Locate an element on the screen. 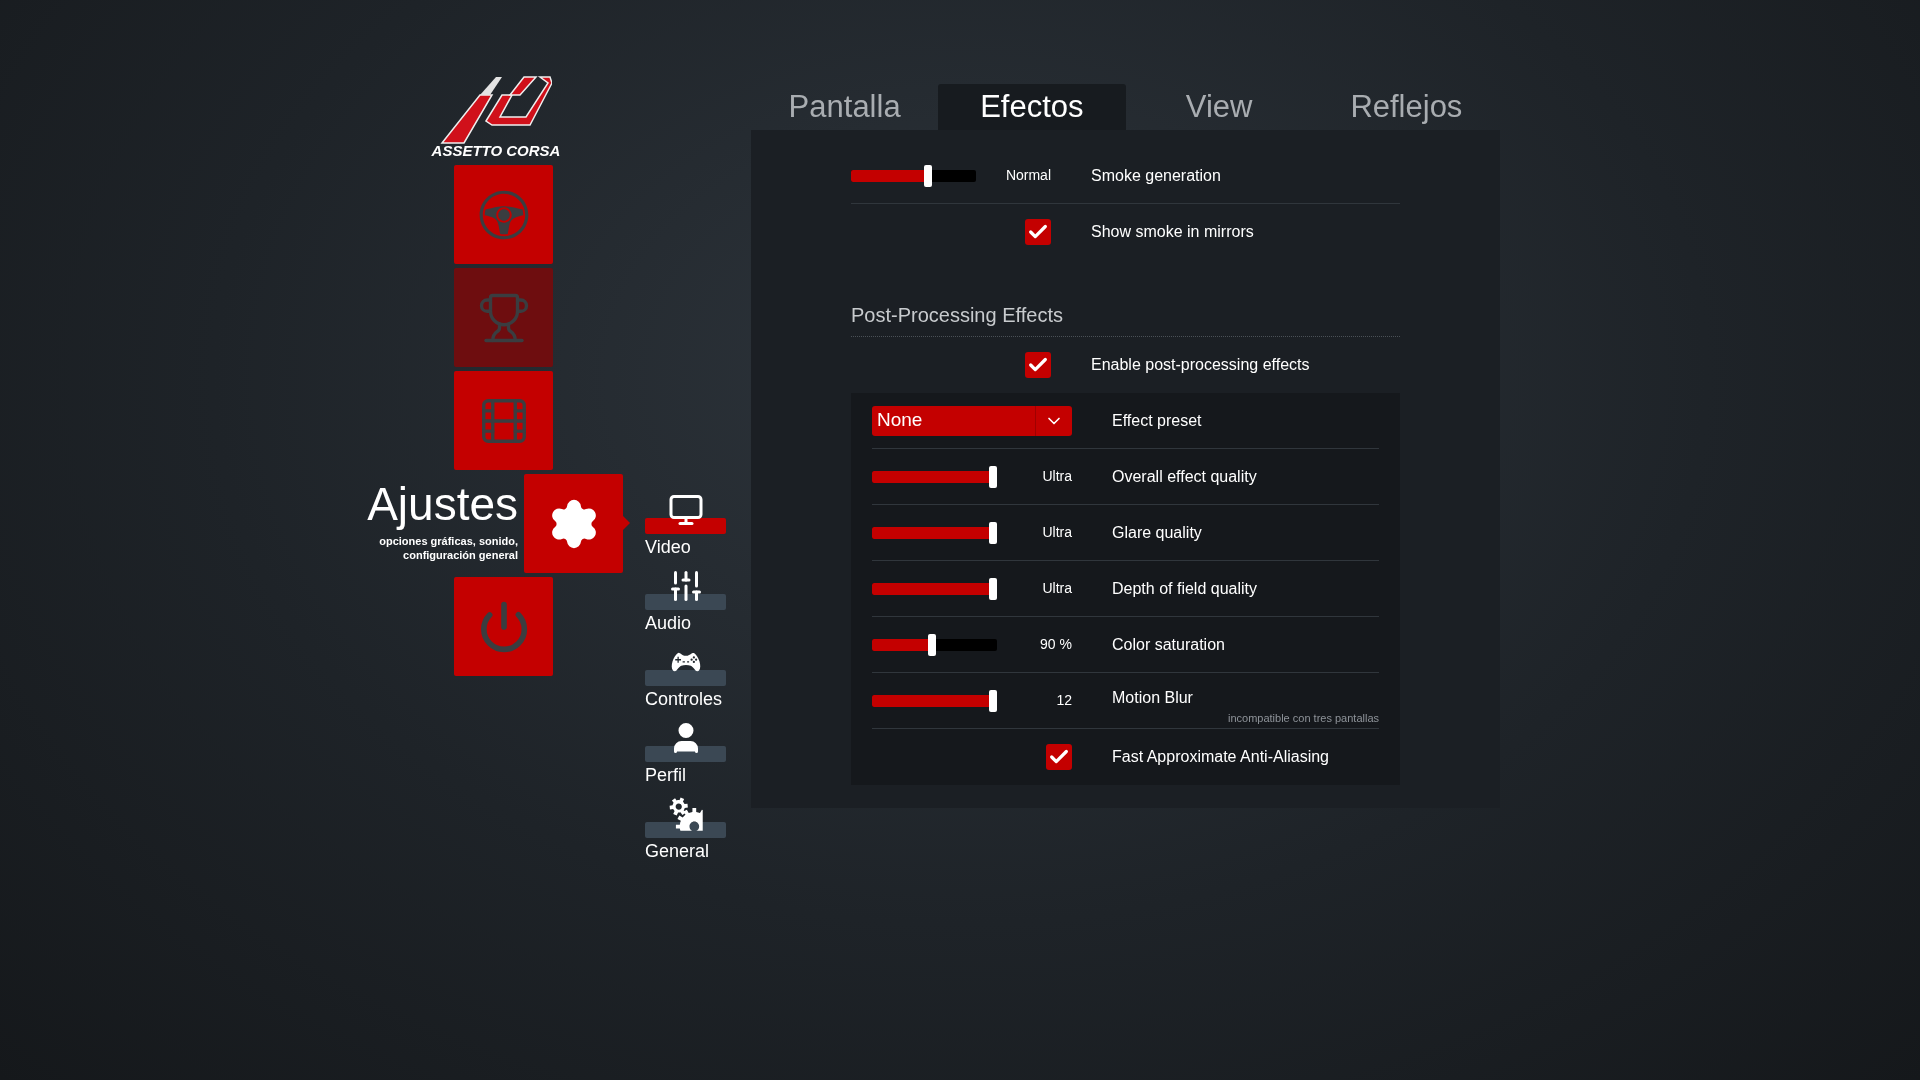 This screenshot has width=1920, height=1080. setting-label: Enable post-processing effects is located at coordinates (1201, 365).